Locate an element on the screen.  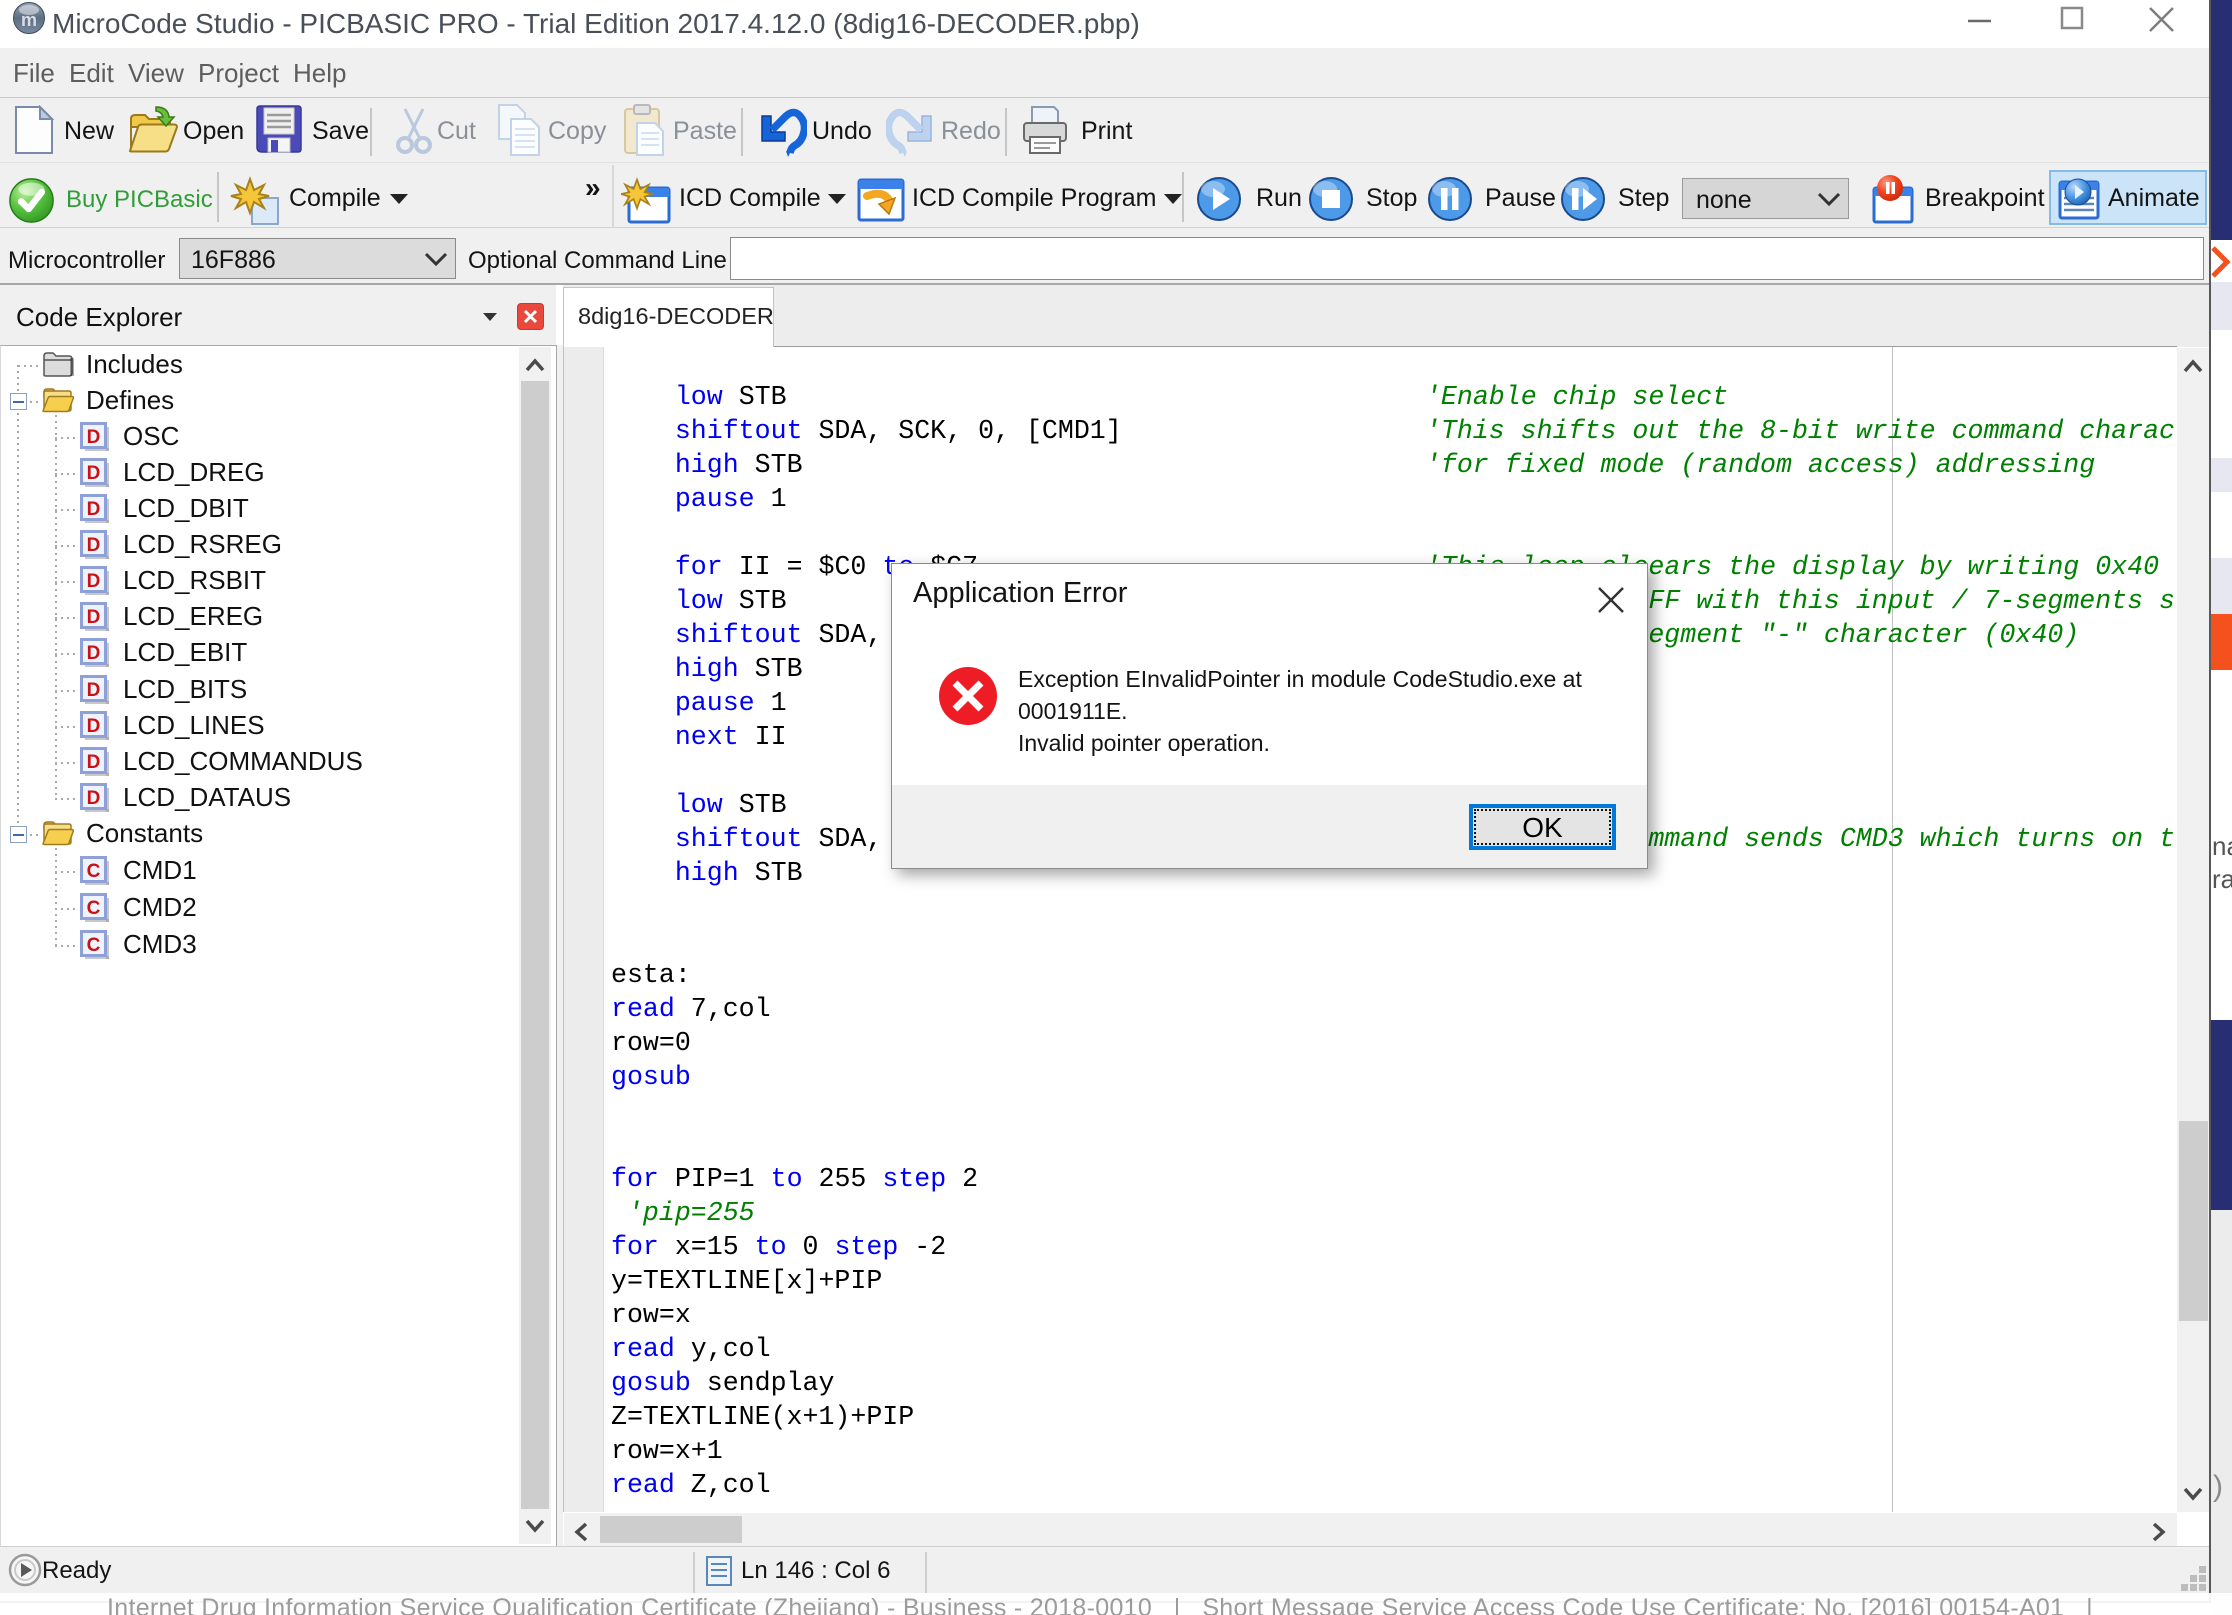
svg-text: m is located at coordinates (29, 20).